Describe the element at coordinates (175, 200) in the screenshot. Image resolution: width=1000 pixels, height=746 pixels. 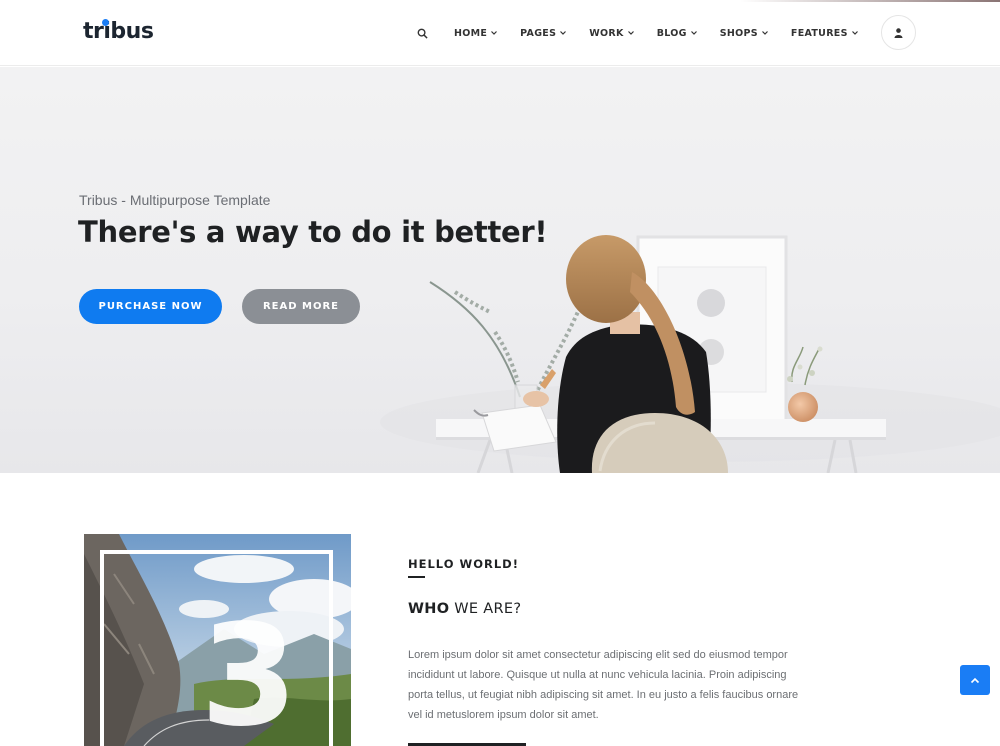
I see `hero-eyebrow: Tribus - Multipurpose Template` at that location.